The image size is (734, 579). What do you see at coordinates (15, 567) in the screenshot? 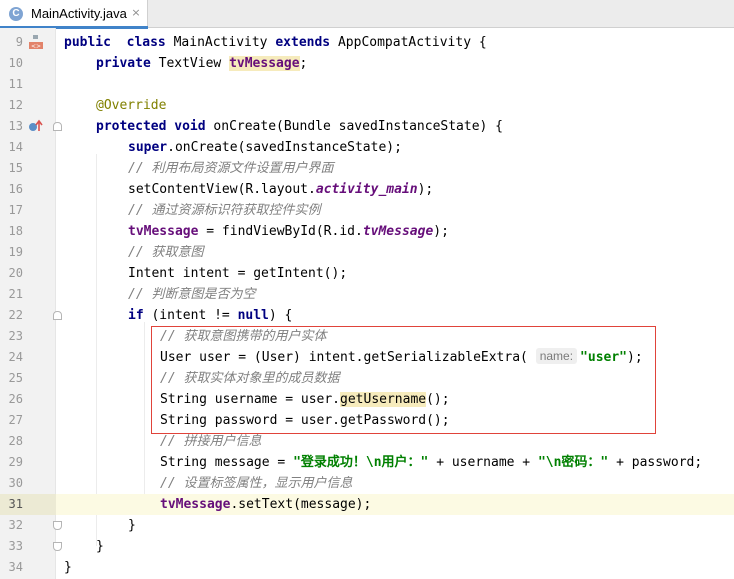
I see `line-number: 34` at bounding box center [15, 567].